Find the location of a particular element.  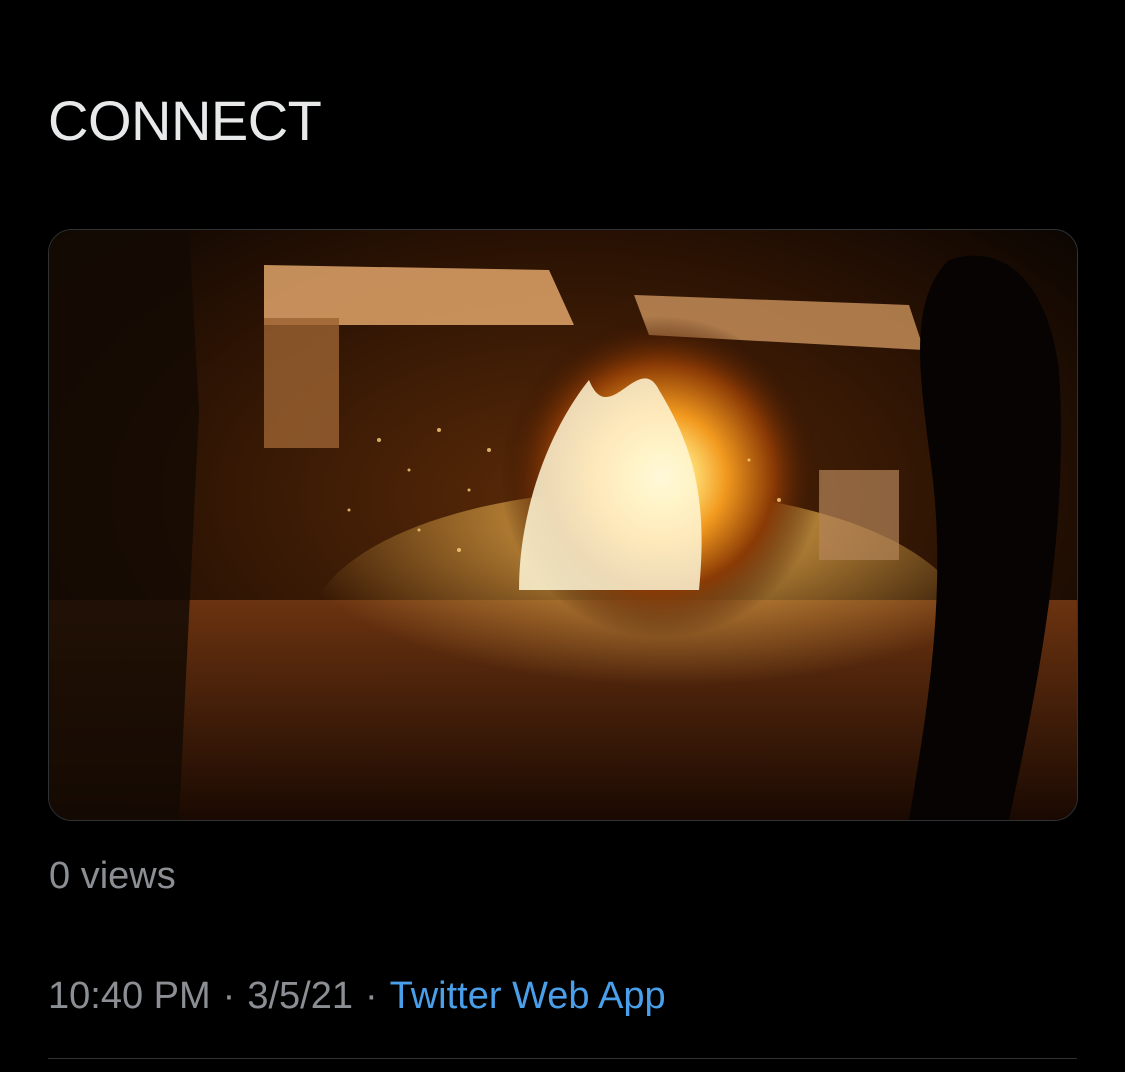

tweet-metadata: 10:40 PM · 3/5/21 · Twitter Web App is located at coordinates (357, 996).